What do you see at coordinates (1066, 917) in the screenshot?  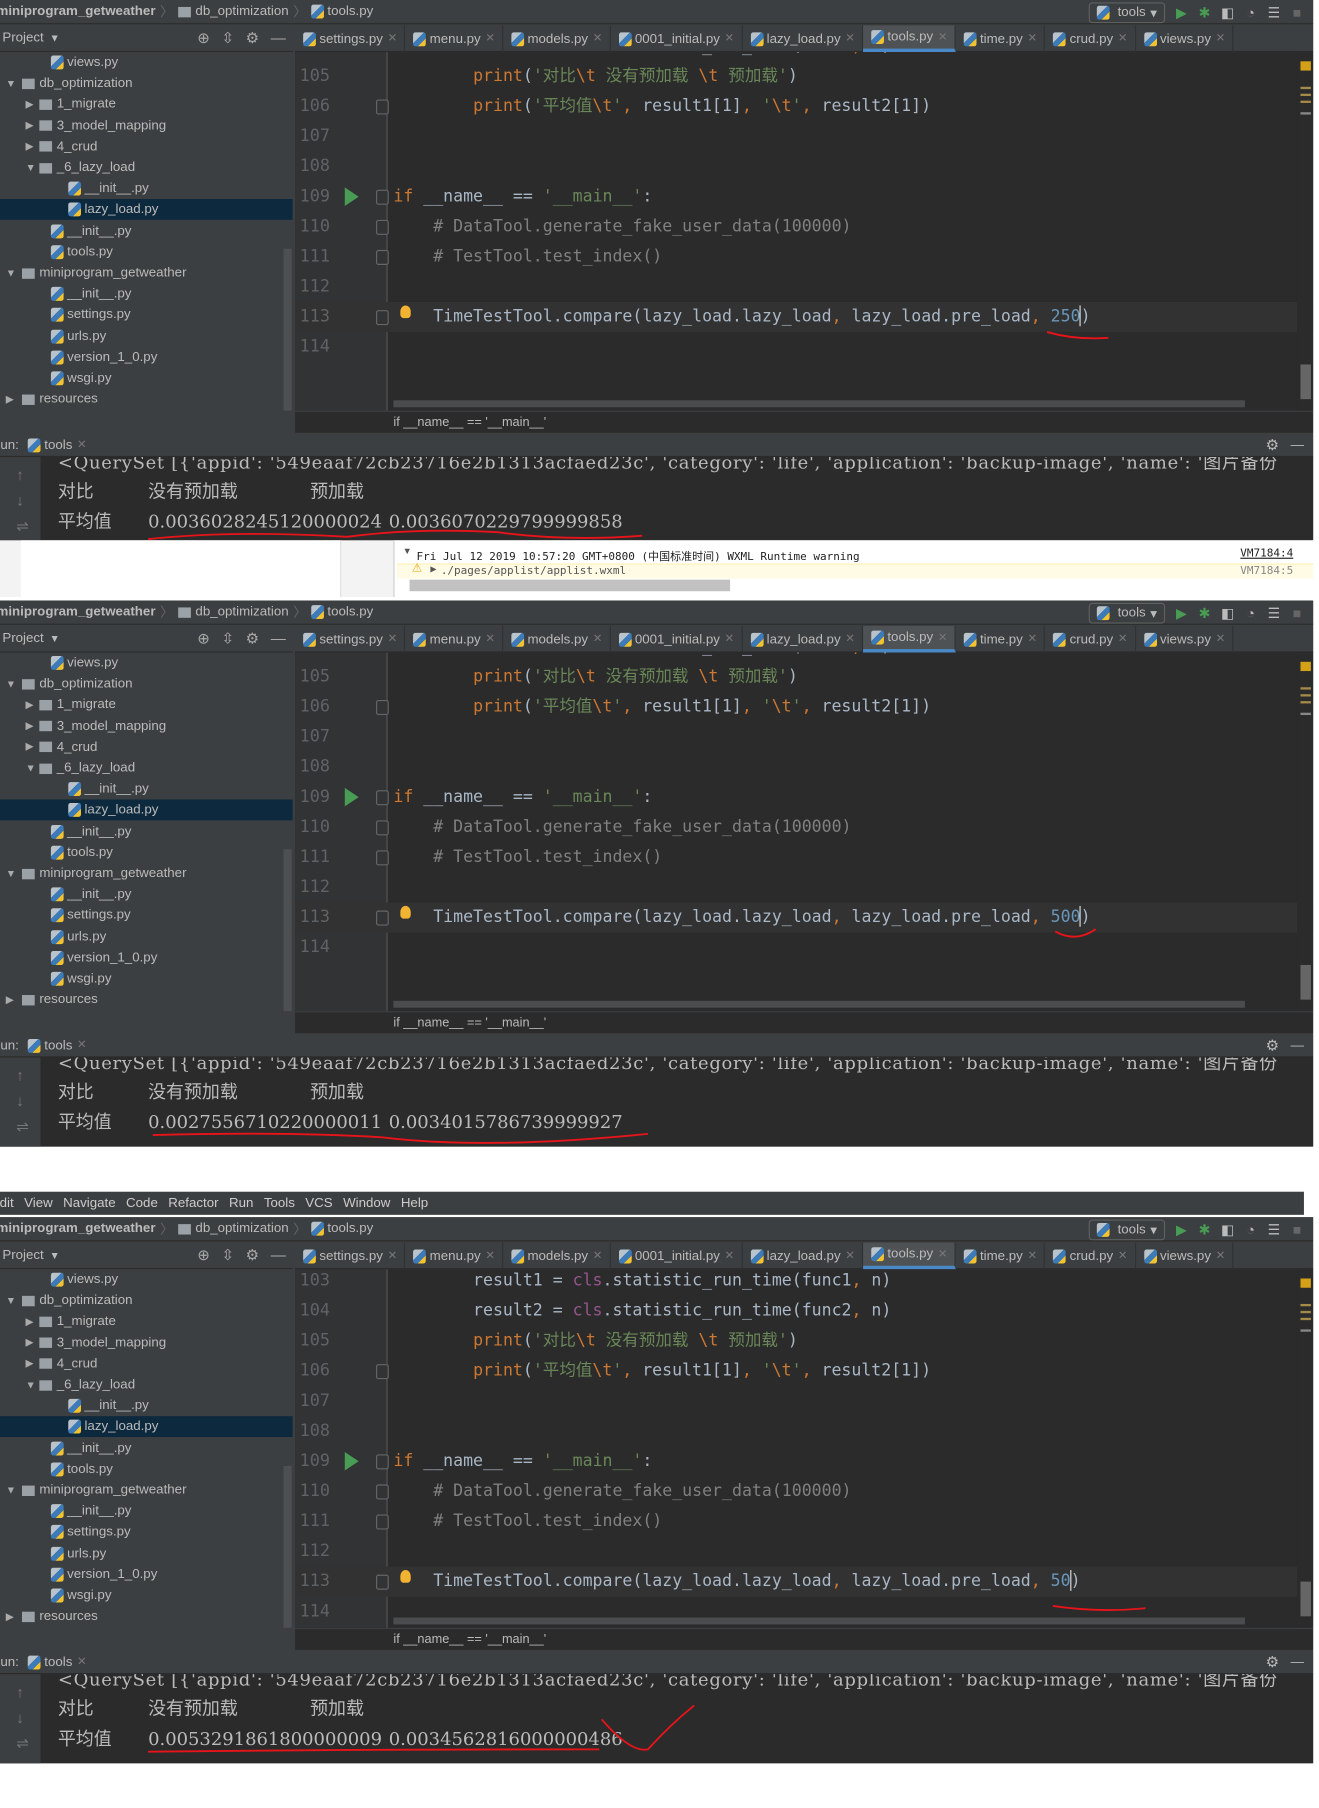 I see `argument-value: 500` at bounding box center [1066, 917].